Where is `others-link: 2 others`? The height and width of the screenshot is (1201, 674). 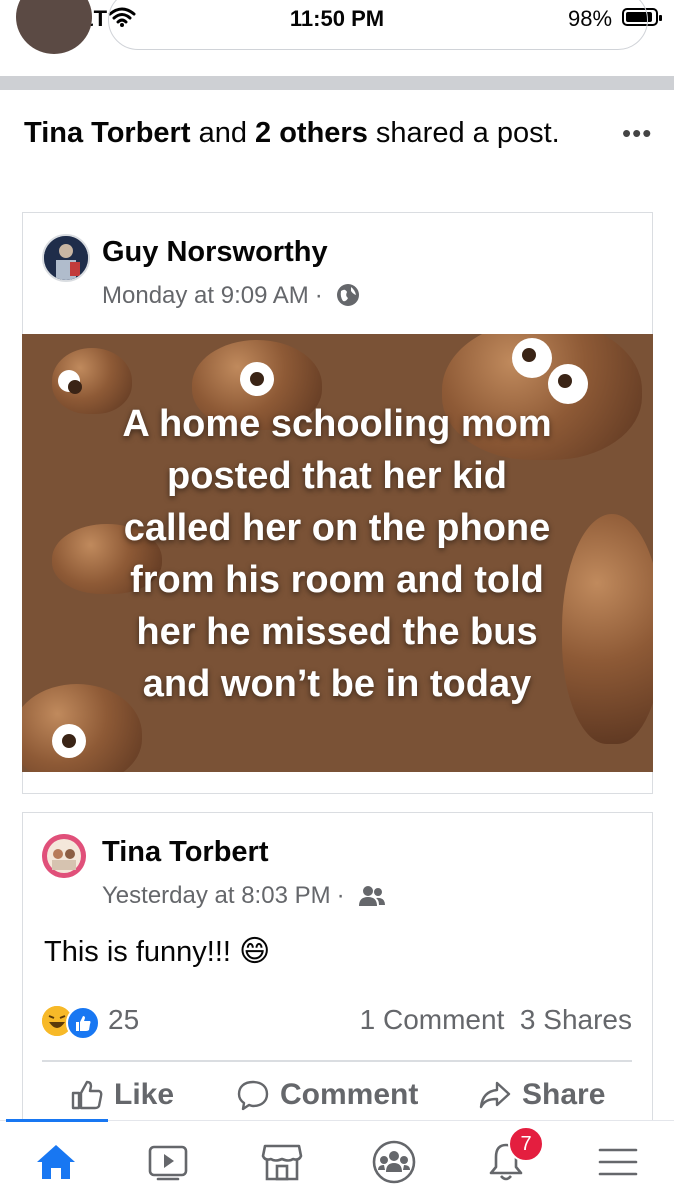 others-link: 2 others is located at coordinates (311, 133).